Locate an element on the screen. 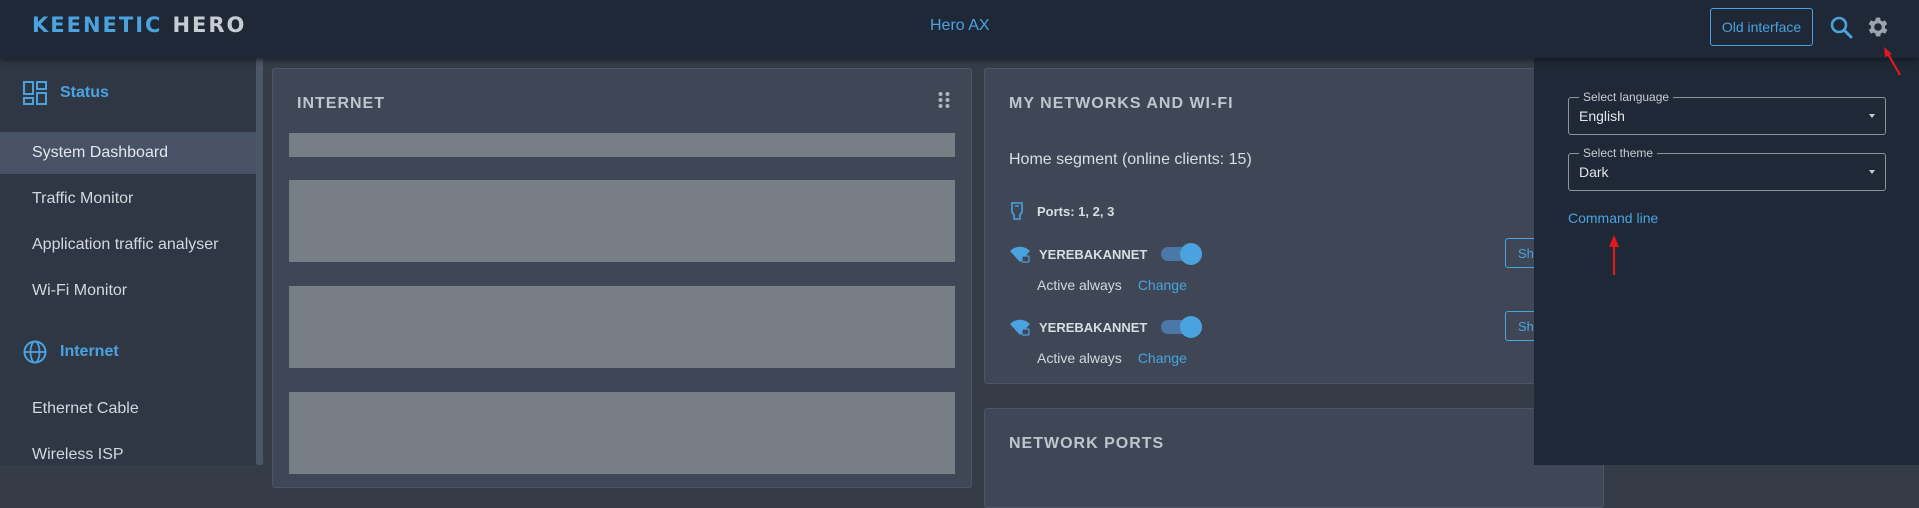 This screenshot has width=1919, height=508. scrollbar-thumb is located at coordinates (259, 262).